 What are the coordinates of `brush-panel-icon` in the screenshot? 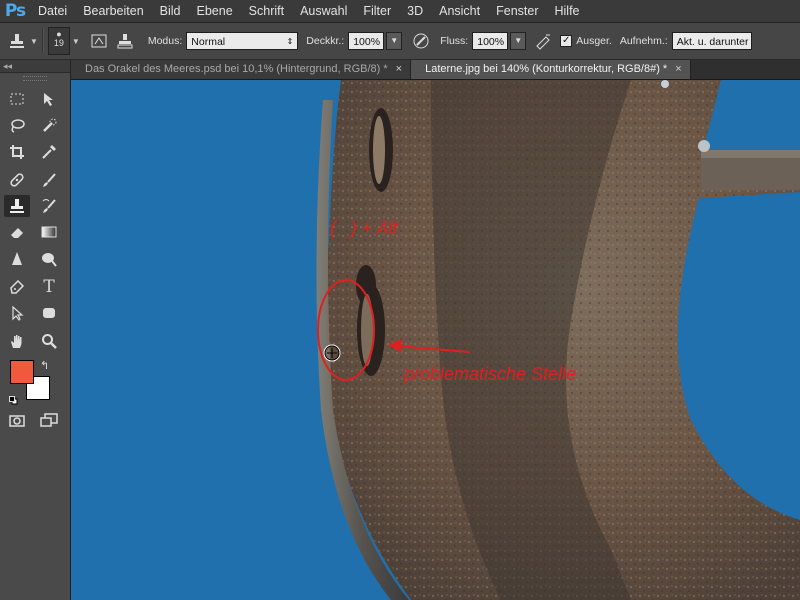 It's located at (99, 41).